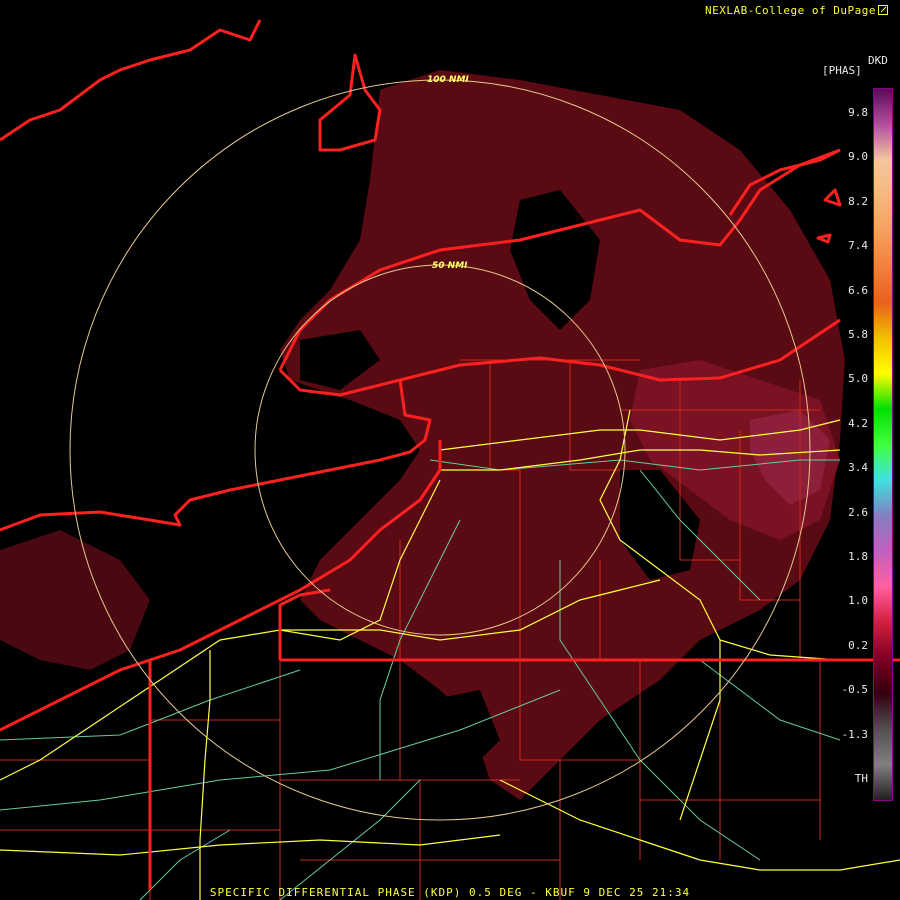 This screenshot has height=900, width=900. Describe the element at coordinates (858, 201) in the screenshot. I see `color-scale-tick-label: 8.2` at that location.